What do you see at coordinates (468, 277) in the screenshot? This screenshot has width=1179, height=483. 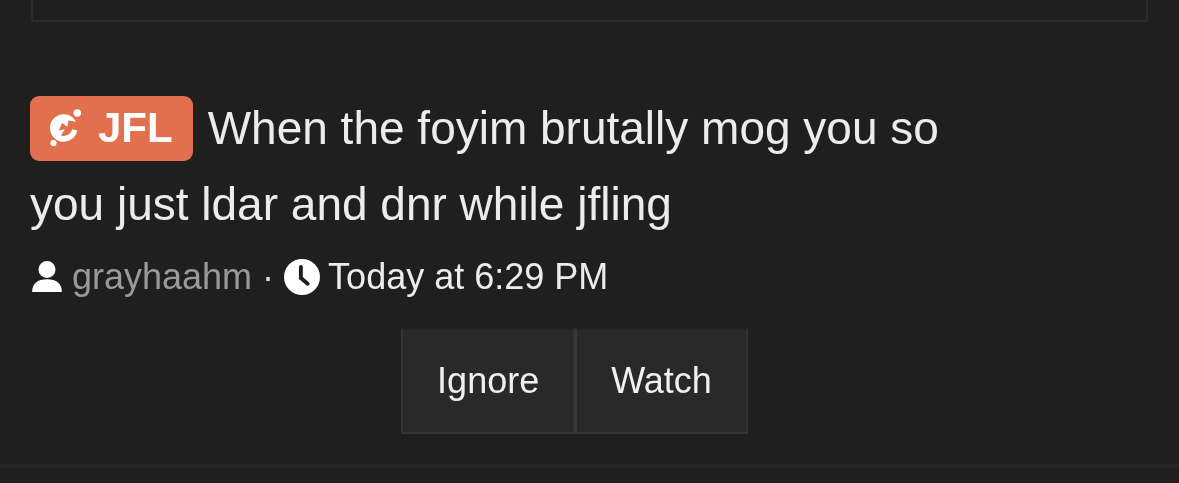 I see `post-time: Today at 6:29 PM` at bounding box center [468, 277].